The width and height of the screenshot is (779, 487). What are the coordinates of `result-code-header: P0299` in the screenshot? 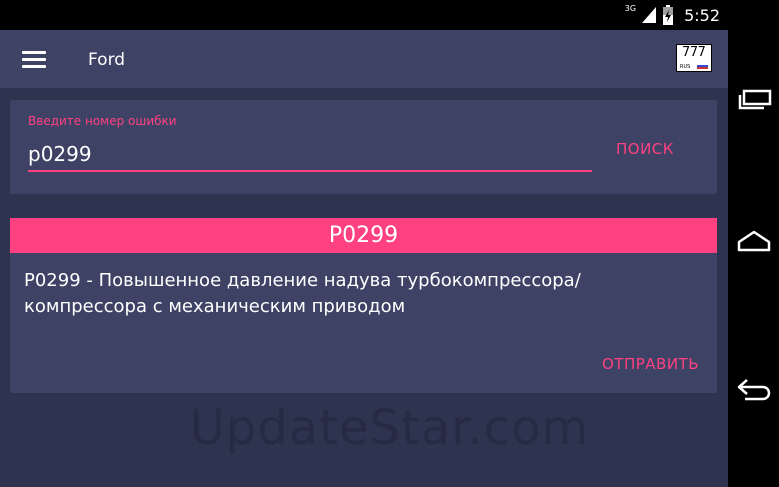 It's located at (363, 235).